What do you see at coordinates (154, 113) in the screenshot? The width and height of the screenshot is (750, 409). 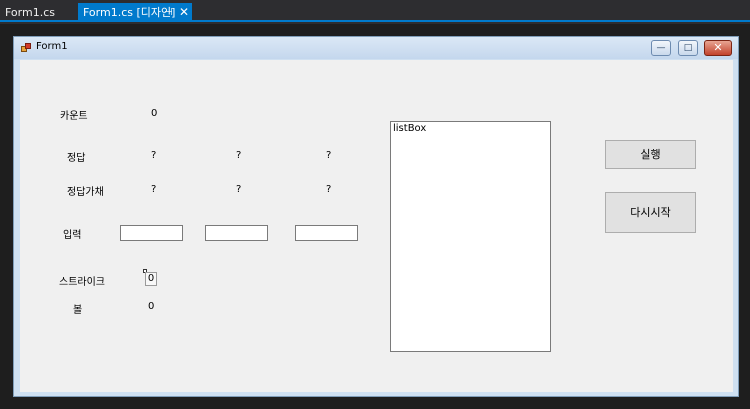 I see `count-value: 0` at bounding box center [154, 113].